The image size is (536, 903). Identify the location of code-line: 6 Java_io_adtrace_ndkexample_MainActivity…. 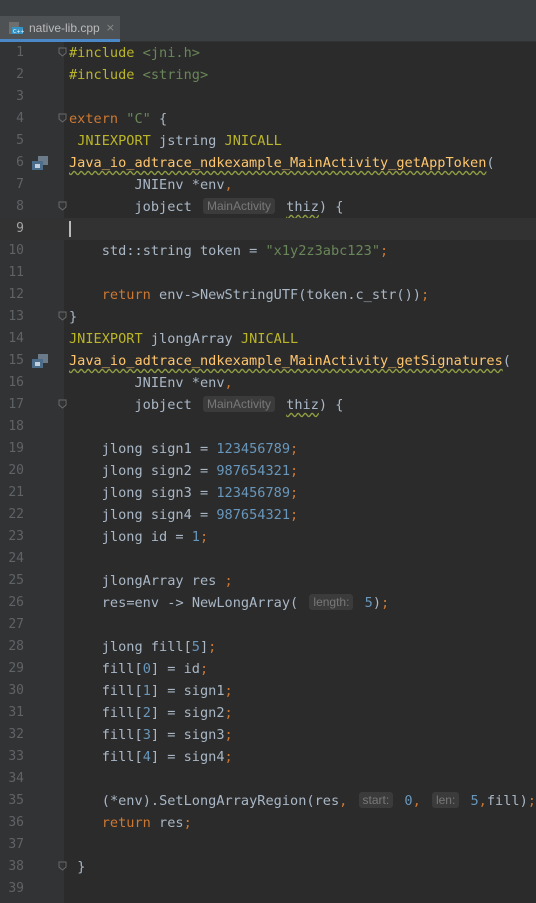
(268, 163).